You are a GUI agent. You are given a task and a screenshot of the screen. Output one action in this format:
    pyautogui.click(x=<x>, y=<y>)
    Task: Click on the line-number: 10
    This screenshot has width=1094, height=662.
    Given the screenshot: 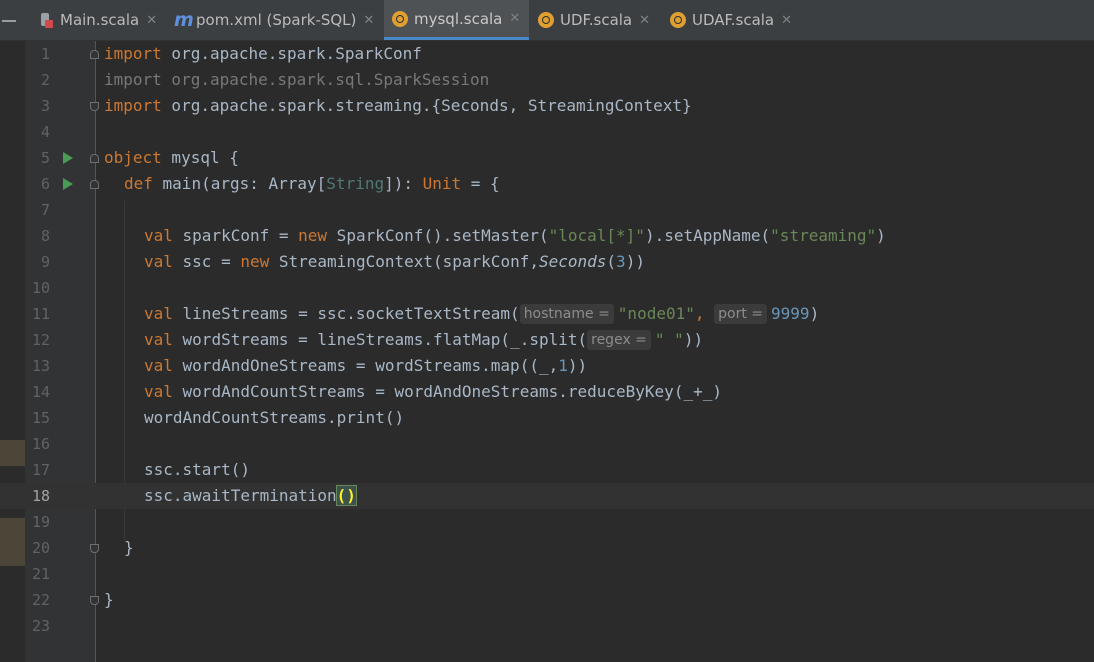 What is the action you would take?
    pyautogui.click(x=40, y=288)
    